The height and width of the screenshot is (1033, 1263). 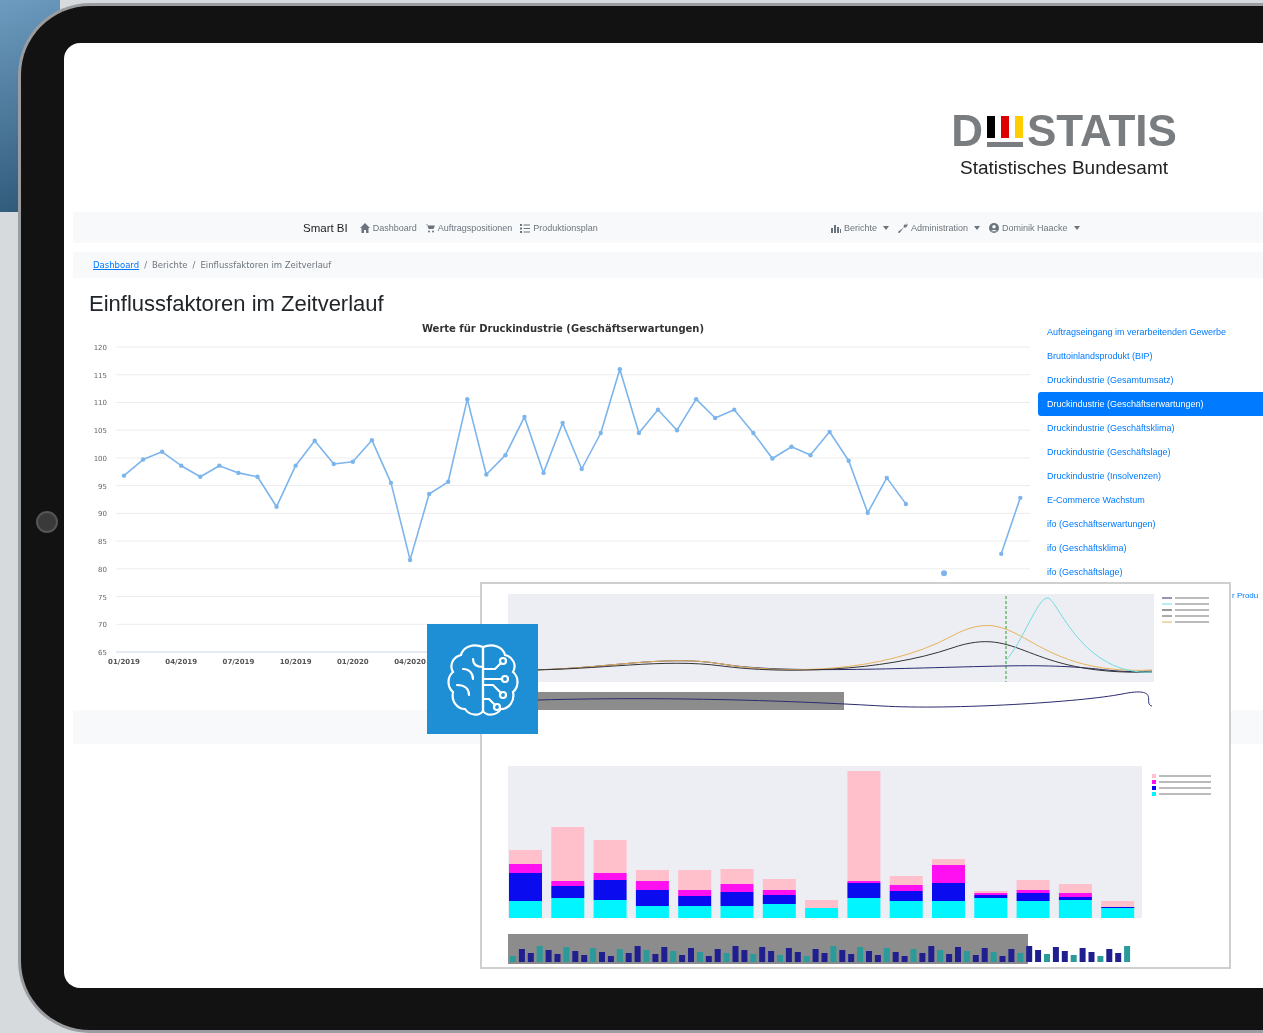 I want to click on nav-link: Produktionsplan, so click(x=559, y=227).